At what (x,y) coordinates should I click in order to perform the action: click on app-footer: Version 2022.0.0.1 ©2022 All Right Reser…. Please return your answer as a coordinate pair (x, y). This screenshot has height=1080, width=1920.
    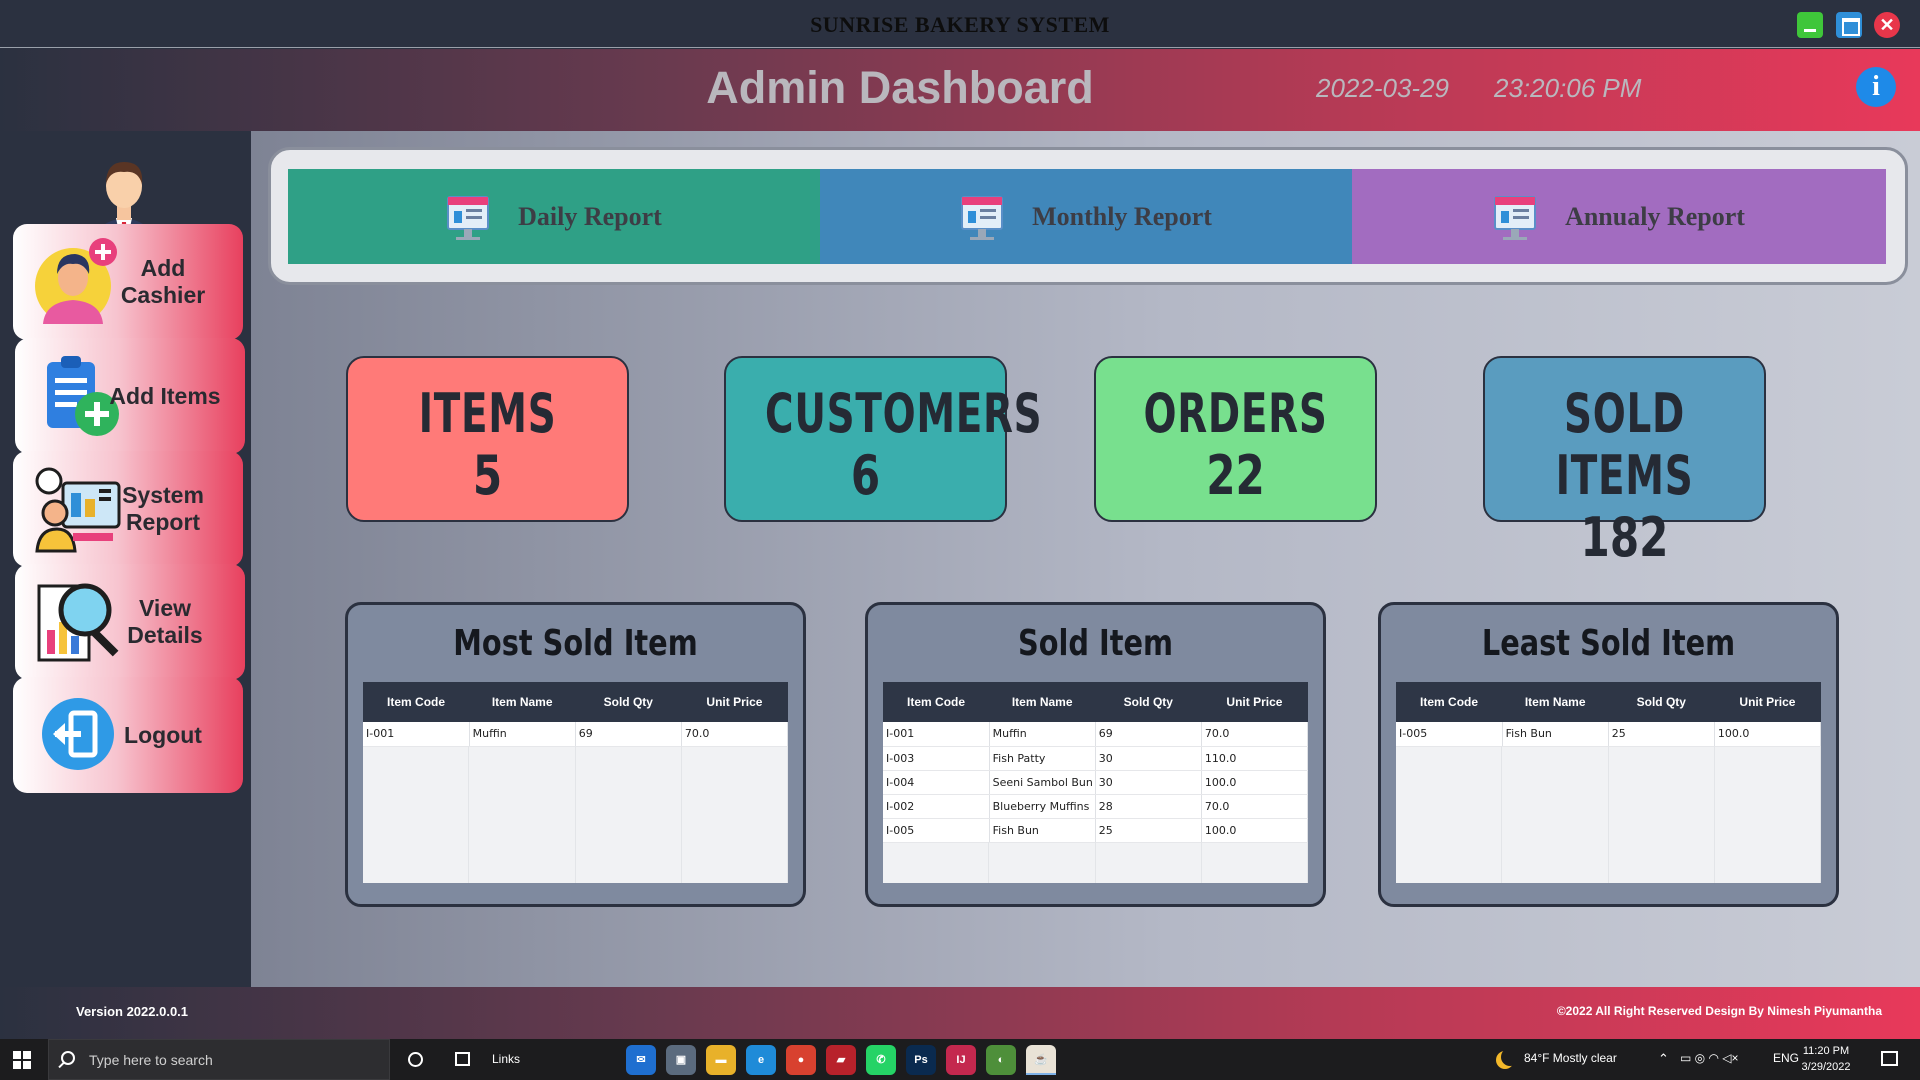
    Looking at the image, I should click on (960, 1013).